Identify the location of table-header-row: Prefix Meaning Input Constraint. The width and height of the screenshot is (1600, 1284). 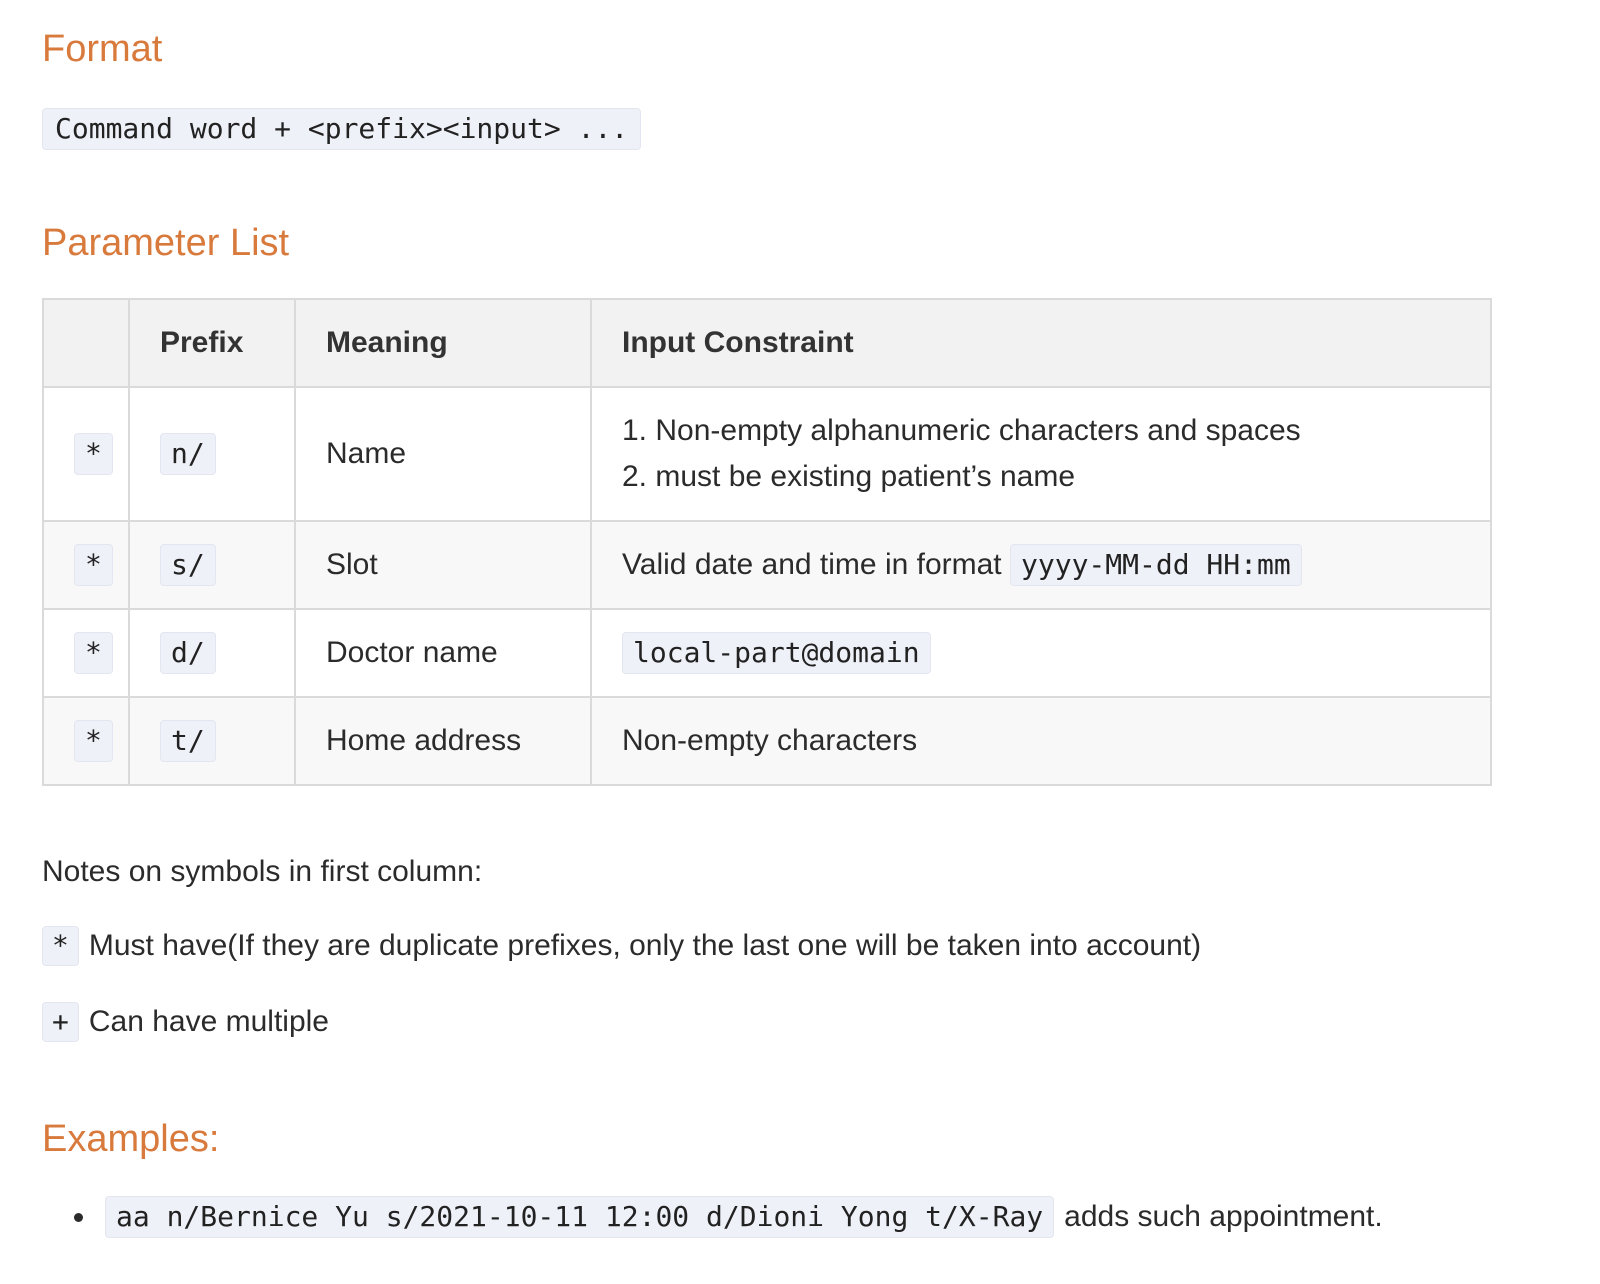
(767, 343).